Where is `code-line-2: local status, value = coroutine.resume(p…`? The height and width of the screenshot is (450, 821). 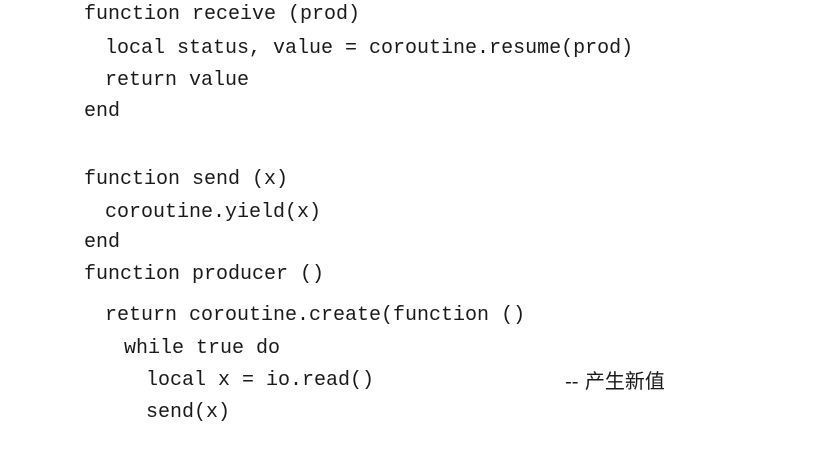
code-line-2: local status, value = coroutine.resume(p… is located at coordinates (369, 48).